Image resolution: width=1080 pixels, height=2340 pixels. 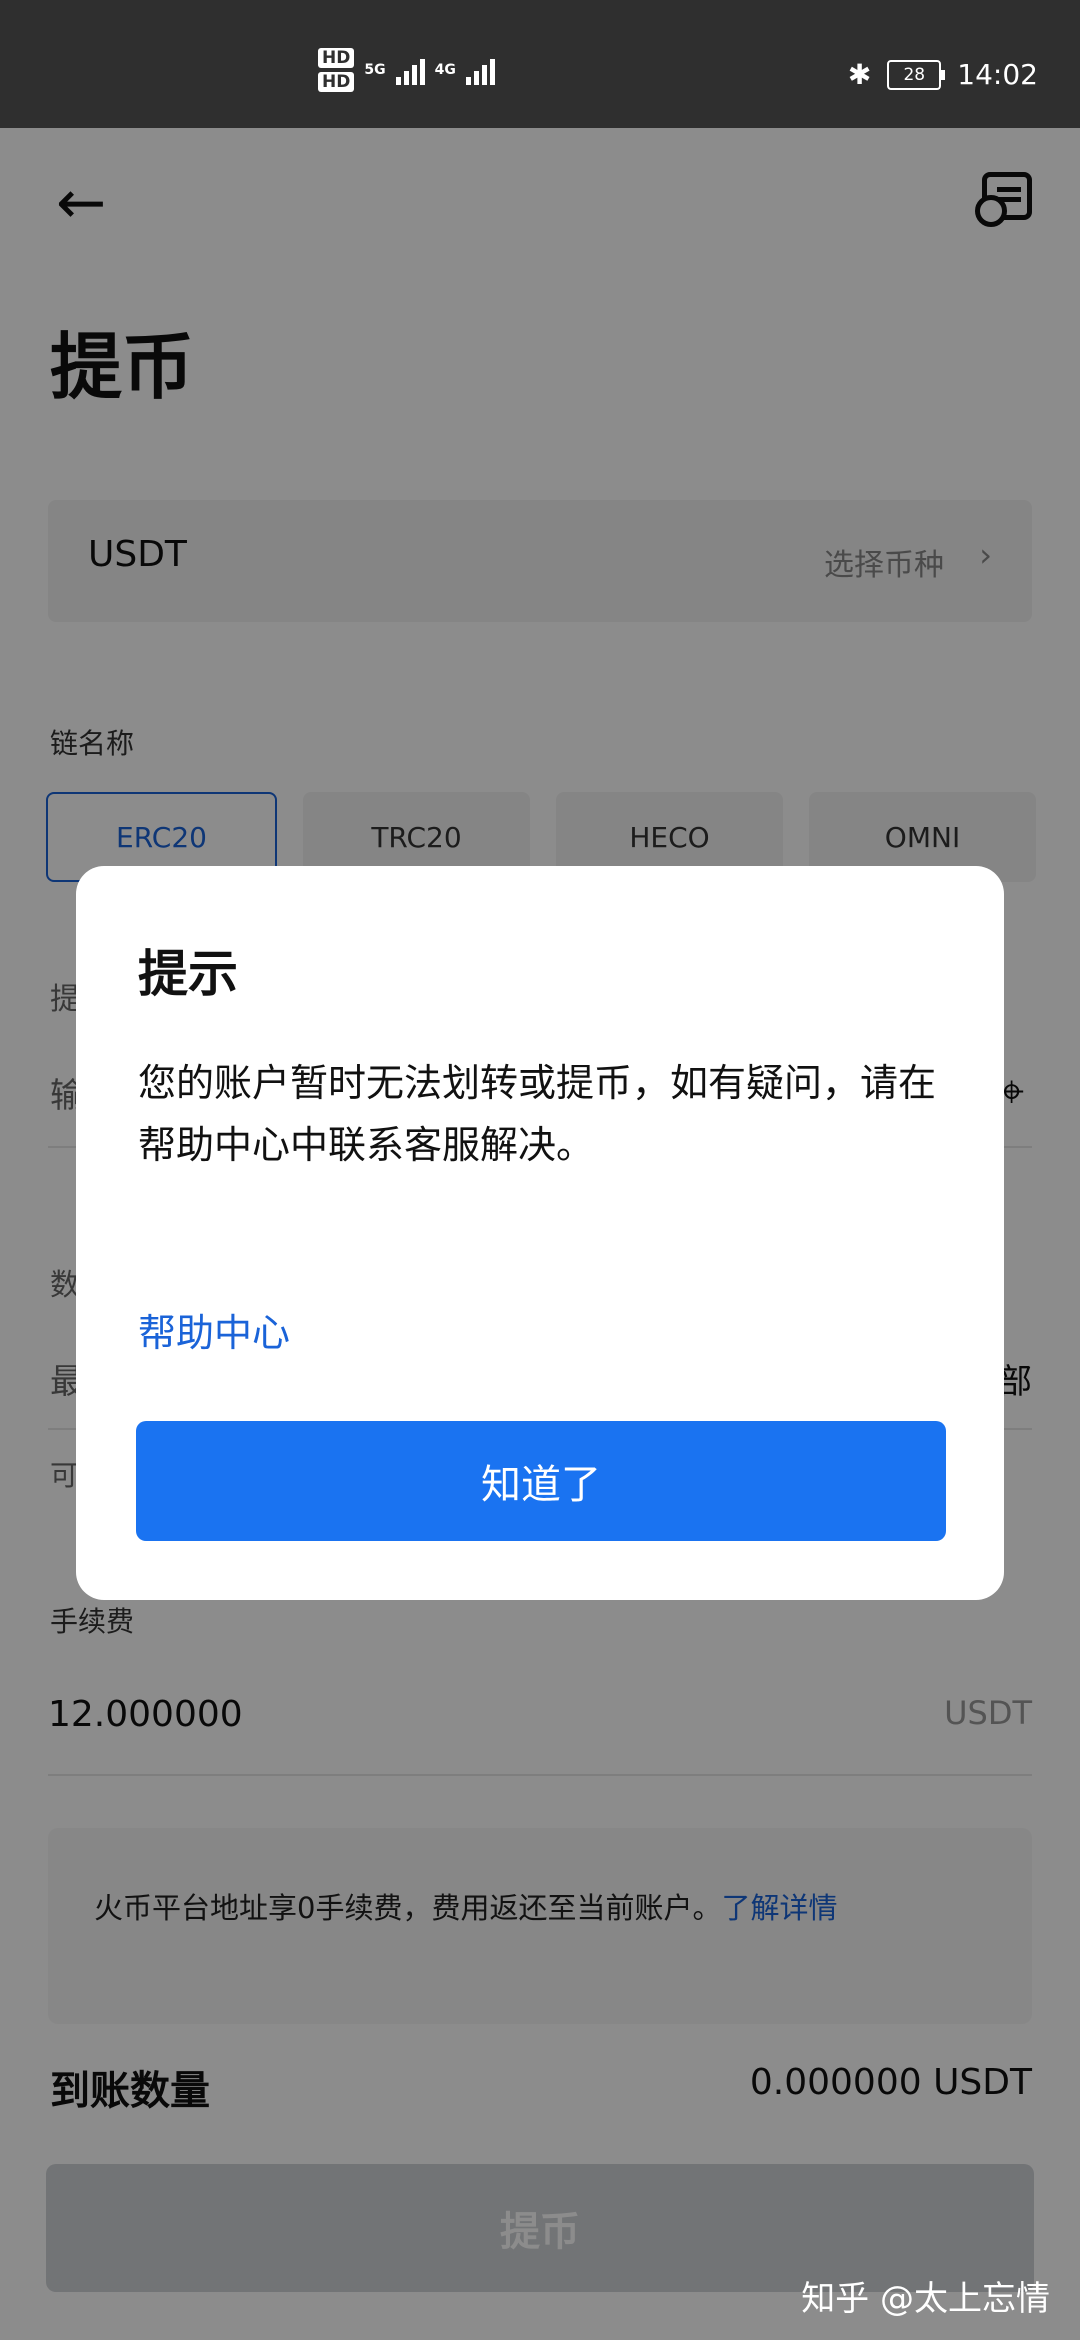 What do you see at coordinates (375, 70) in the screenshot?
I see `network-5g-label: 5G` at bounding box center [375, 70].